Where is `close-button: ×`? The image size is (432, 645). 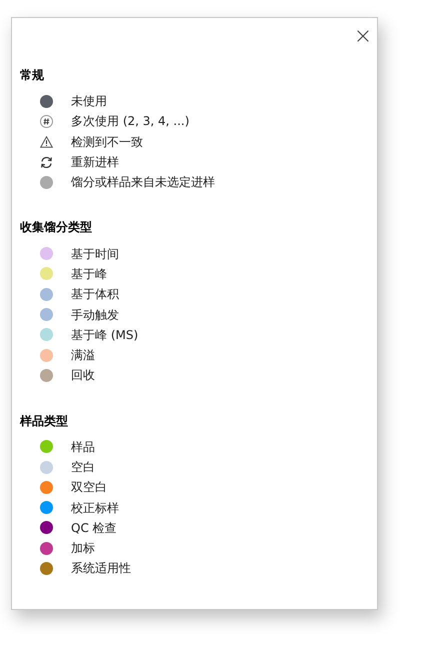
close-button: × is located at coordinates (363, 37).